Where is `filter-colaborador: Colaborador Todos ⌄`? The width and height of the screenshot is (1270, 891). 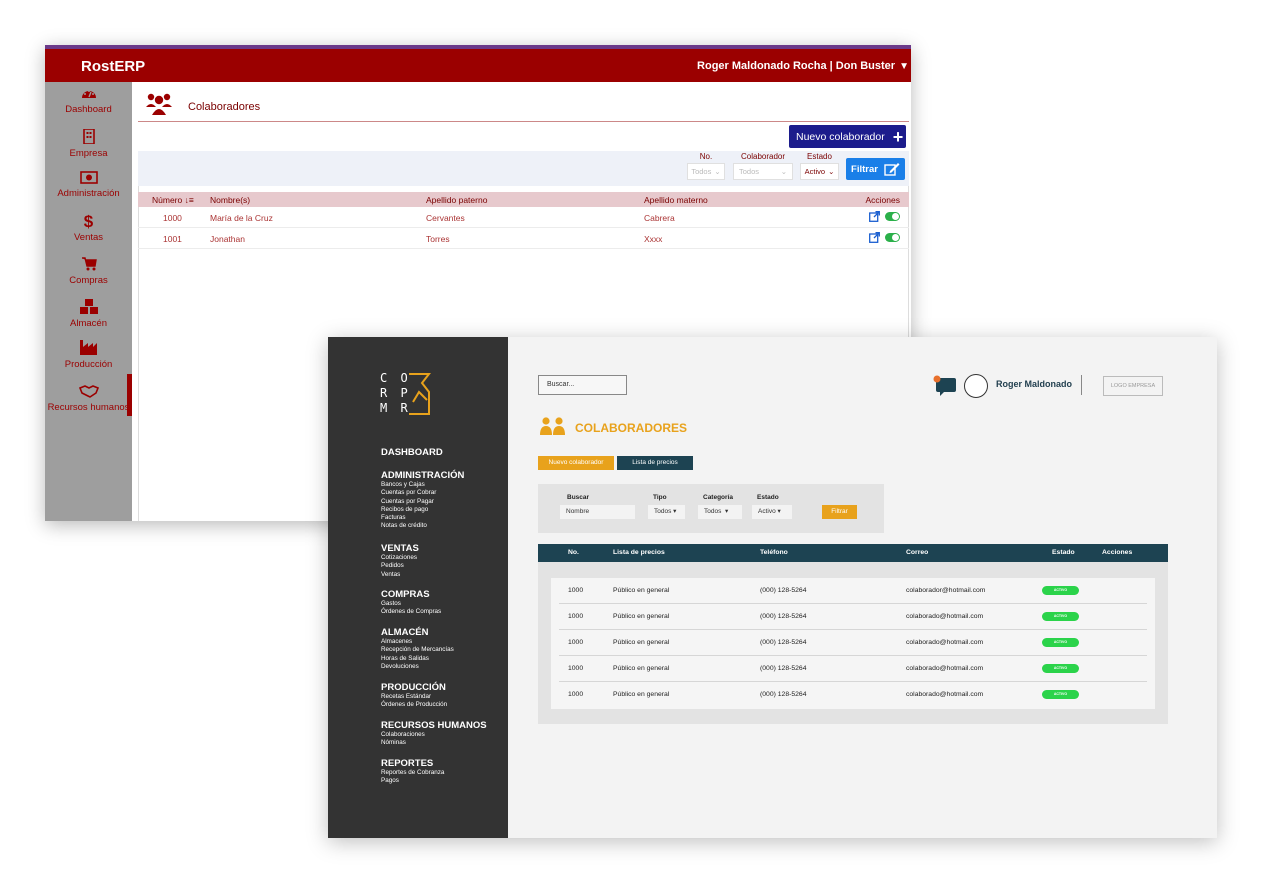 filter-colaborador: Colaborador Todos ⌄ is located at coordinates (763, 166).